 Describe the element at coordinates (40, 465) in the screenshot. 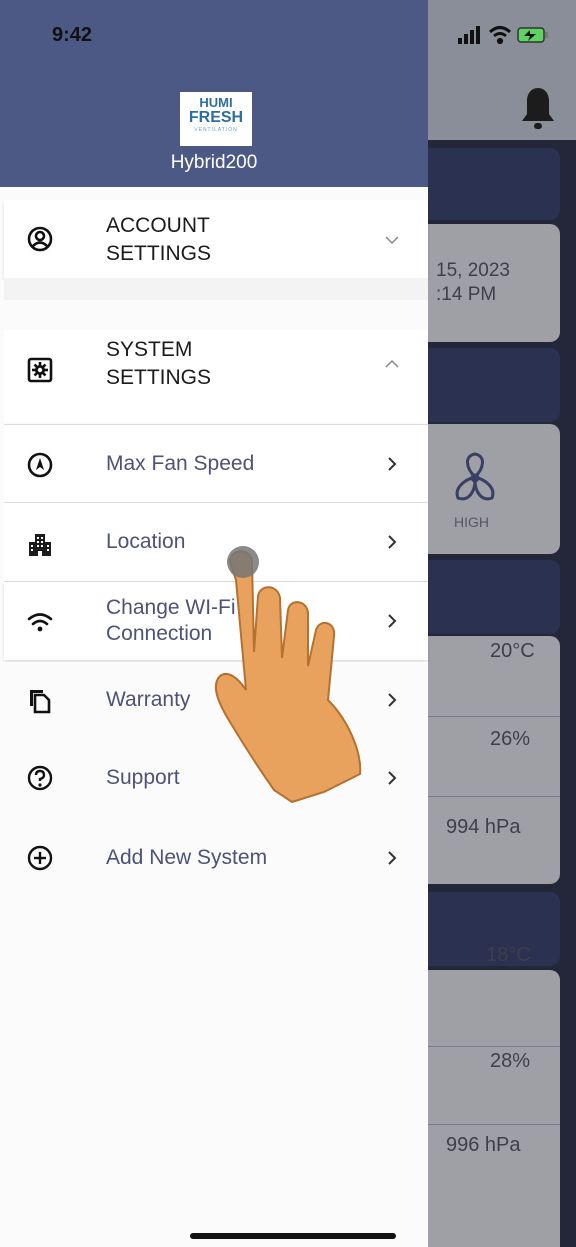

I see `compass-icon` at that location.